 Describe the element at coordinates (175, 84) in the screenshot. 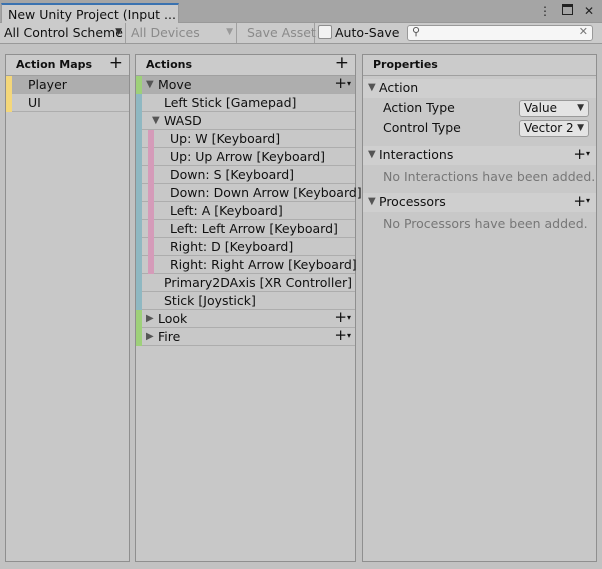

I see `tree-item-label: Move` at that location.